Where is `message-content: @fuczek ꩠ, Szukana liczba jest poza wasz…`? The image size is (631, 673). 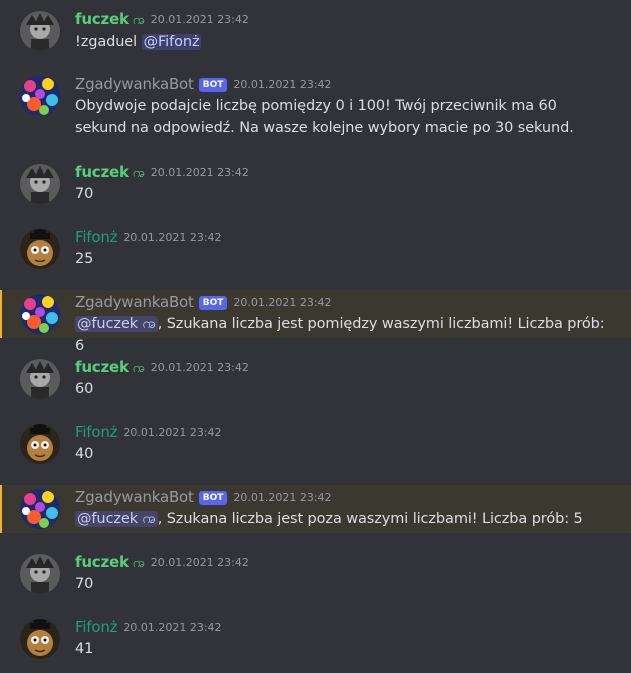
message-content: @fuczek ꩠ, Szukana liczba jest poza wasz… is located at coordinates (343, 519).